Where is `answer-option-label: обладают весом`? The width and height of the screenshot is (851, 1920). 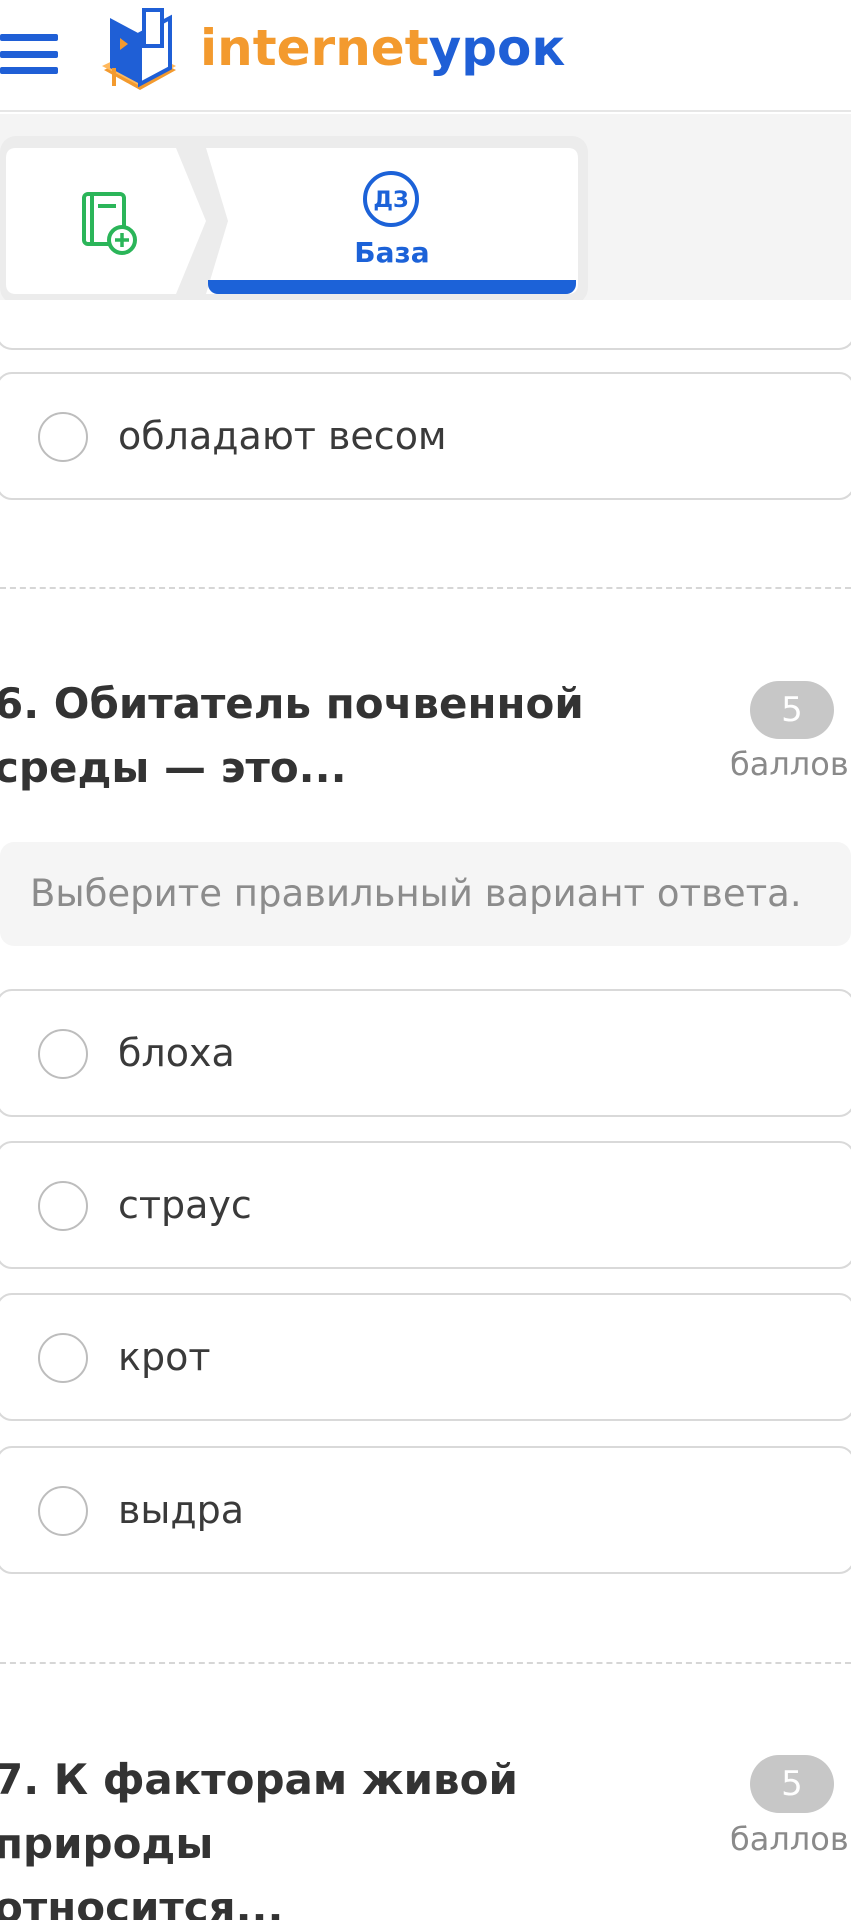
answer-option-label: обладают весом is located at coordinates (282, 436).